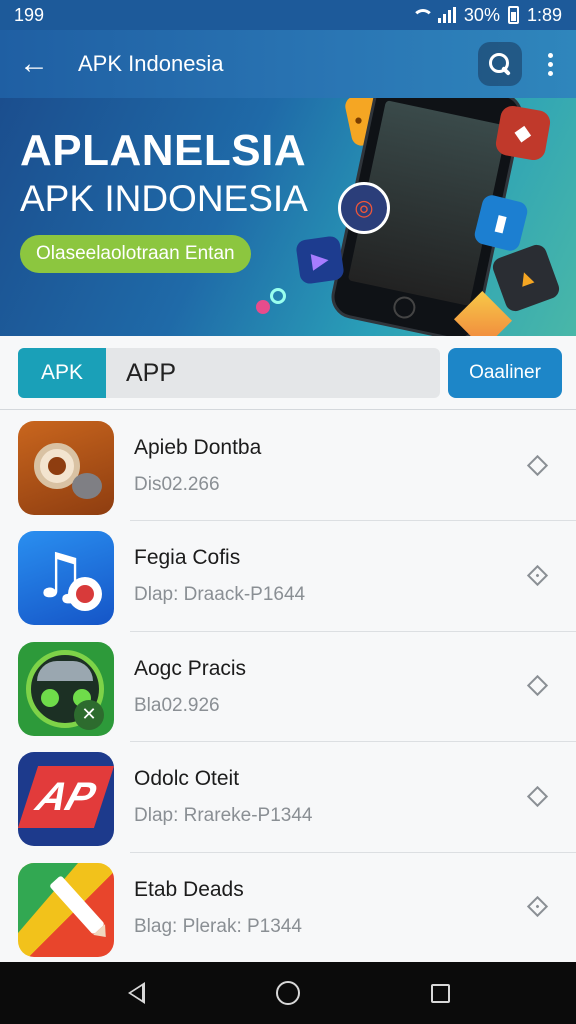 Image resolution: width=576 pixels, height=1024 pixels. Describe the element at coordinates (544, 14) in the screenshot. I see `status-time: 1:89` at that location.